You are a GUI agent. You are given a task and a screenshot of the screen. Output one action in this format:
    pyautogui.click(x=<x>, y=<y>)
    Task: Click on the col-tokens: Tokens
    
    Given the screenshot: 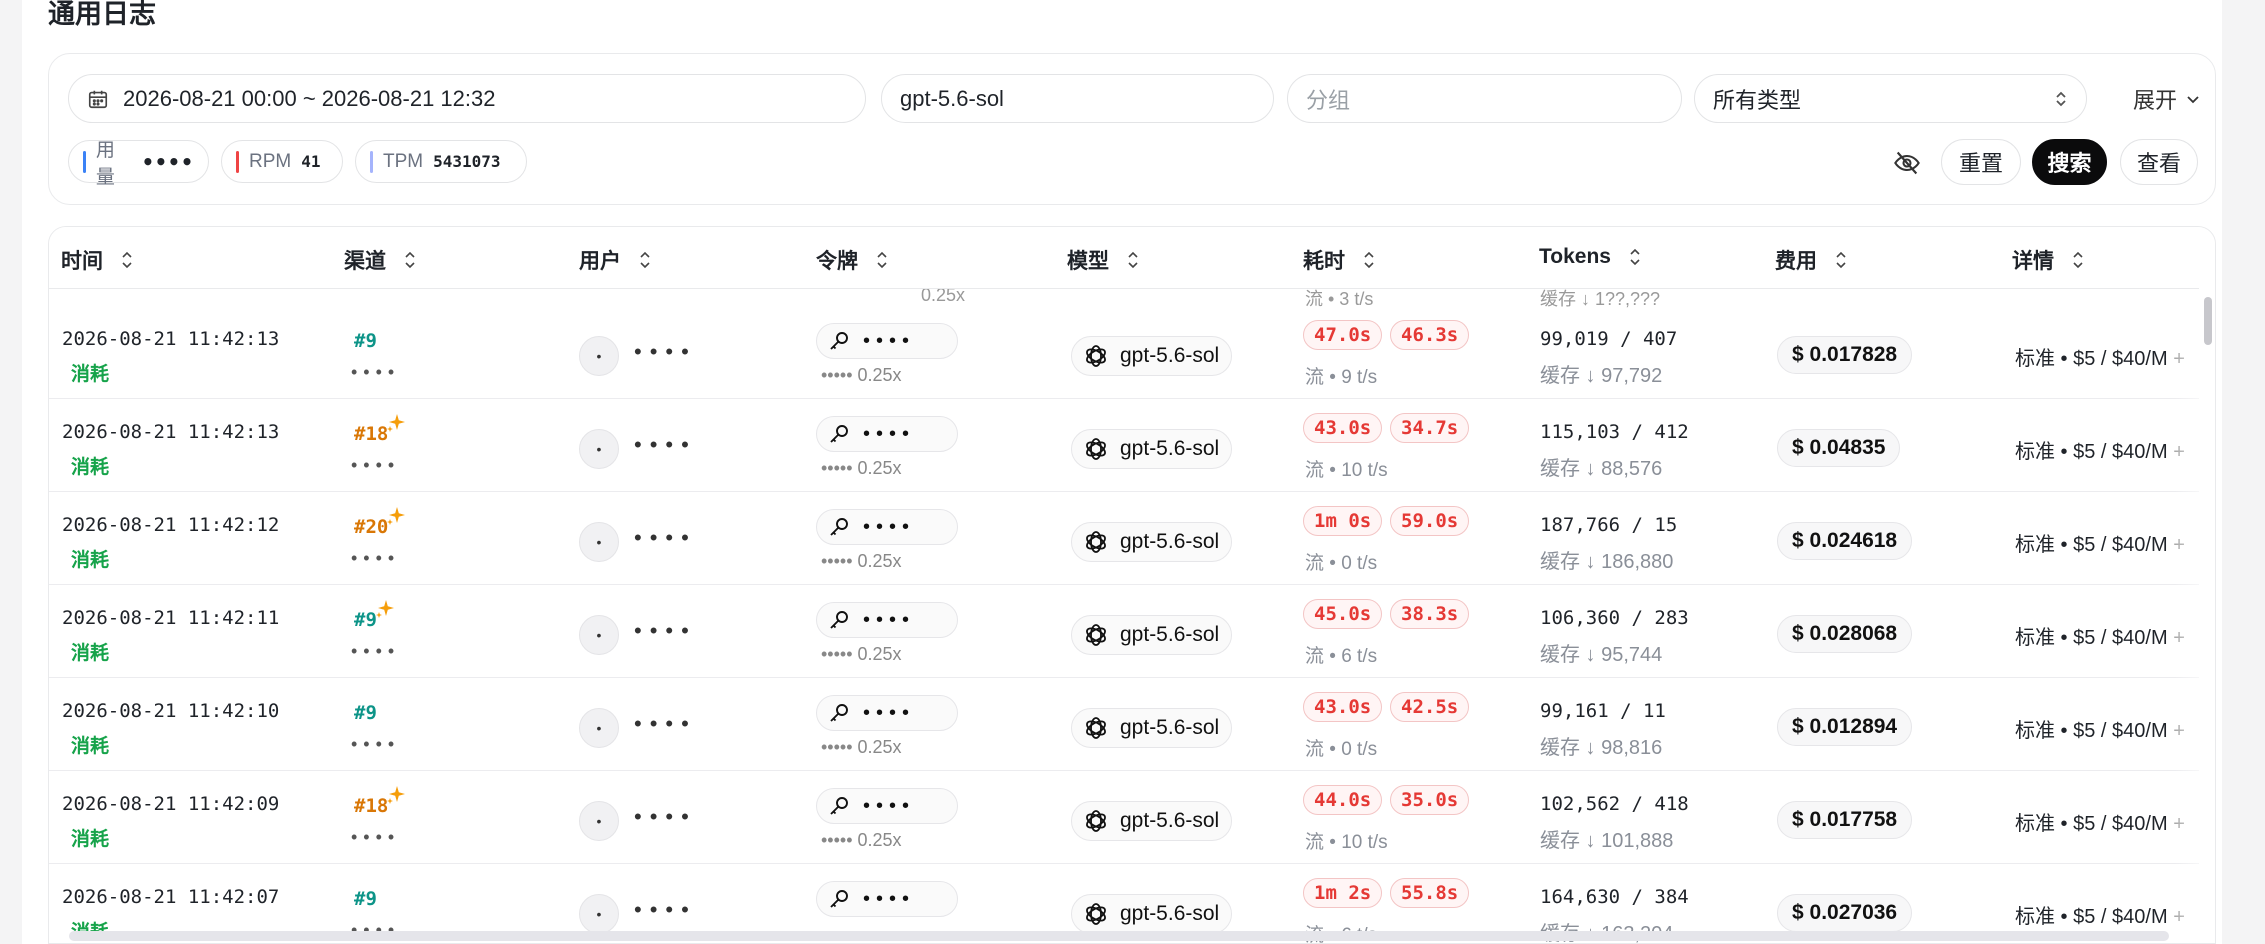 What is the action you would take?
    pyautogui.click(x=1590, y=257)
    